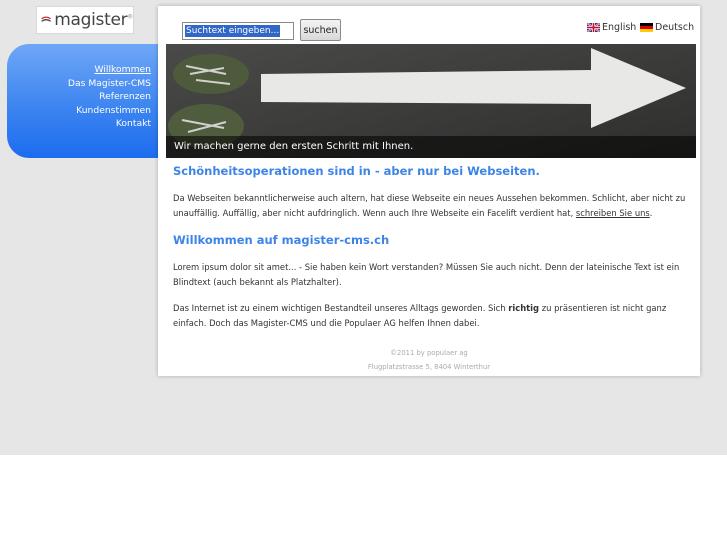 The height and width of the screenshot is (545, 727). What do you see at coordinates (109, 70) in the screenshot?
I see `nav-item-willkommen: Willkommen` at bounding box center [109, 70].